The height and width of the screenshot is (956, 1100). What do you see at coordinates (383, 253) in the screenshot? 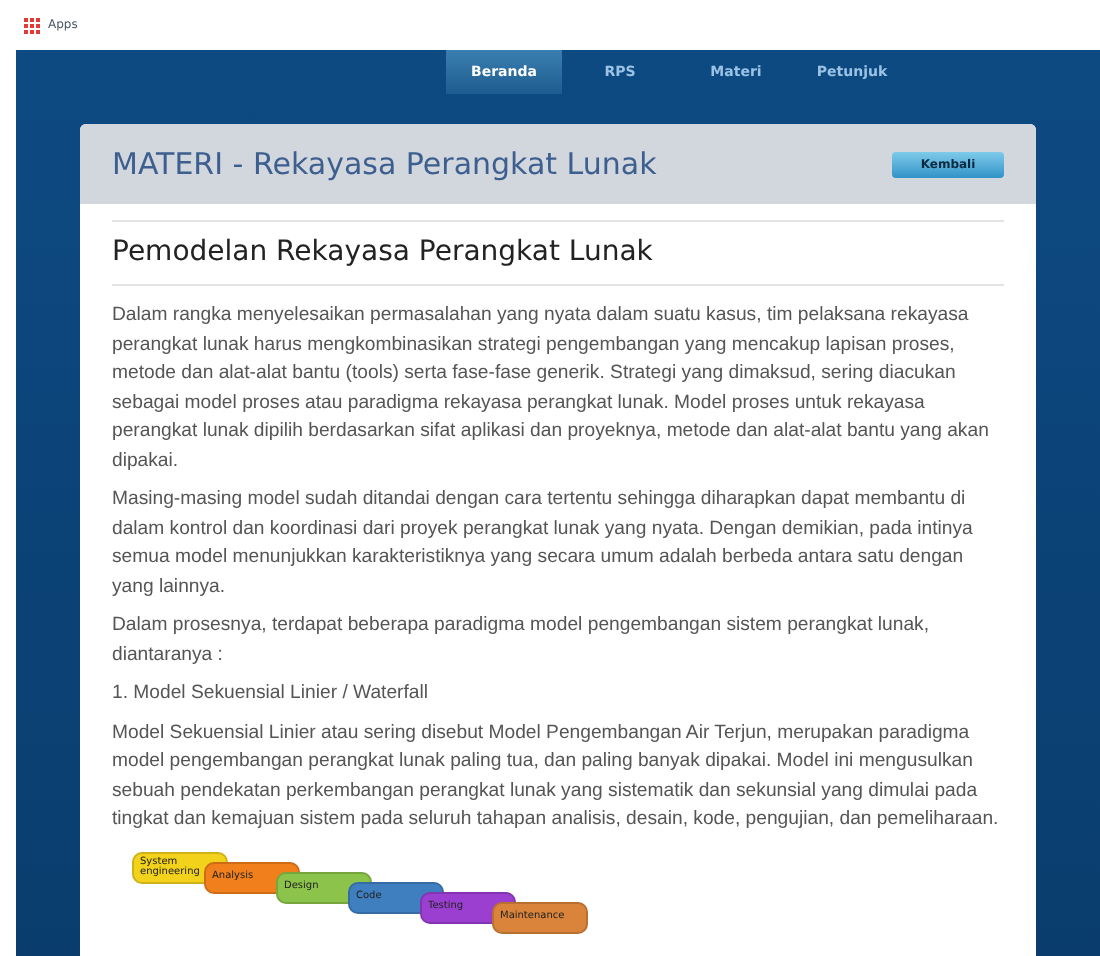
I see `article-heading: Pemodelan Rekayasa Perangkat Lunak` at bounding box center [383, 253].